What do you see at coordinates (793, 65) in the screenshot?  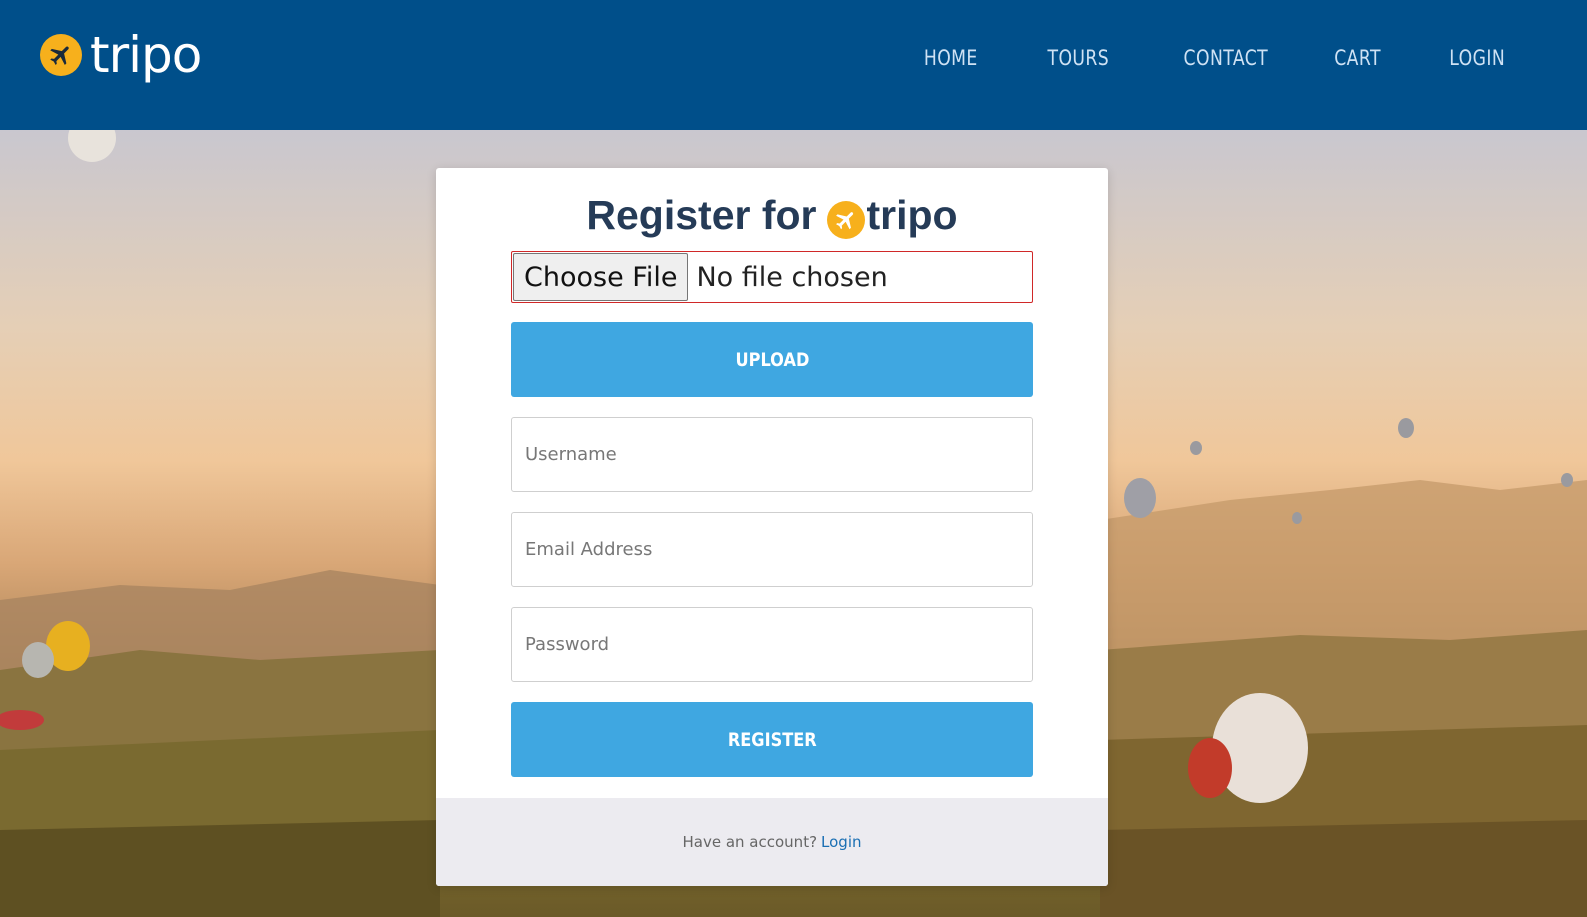 I see `top-navbar: tripo HOME TOURS CONTACT CART LOGIN` at bounding box center [793, 65].